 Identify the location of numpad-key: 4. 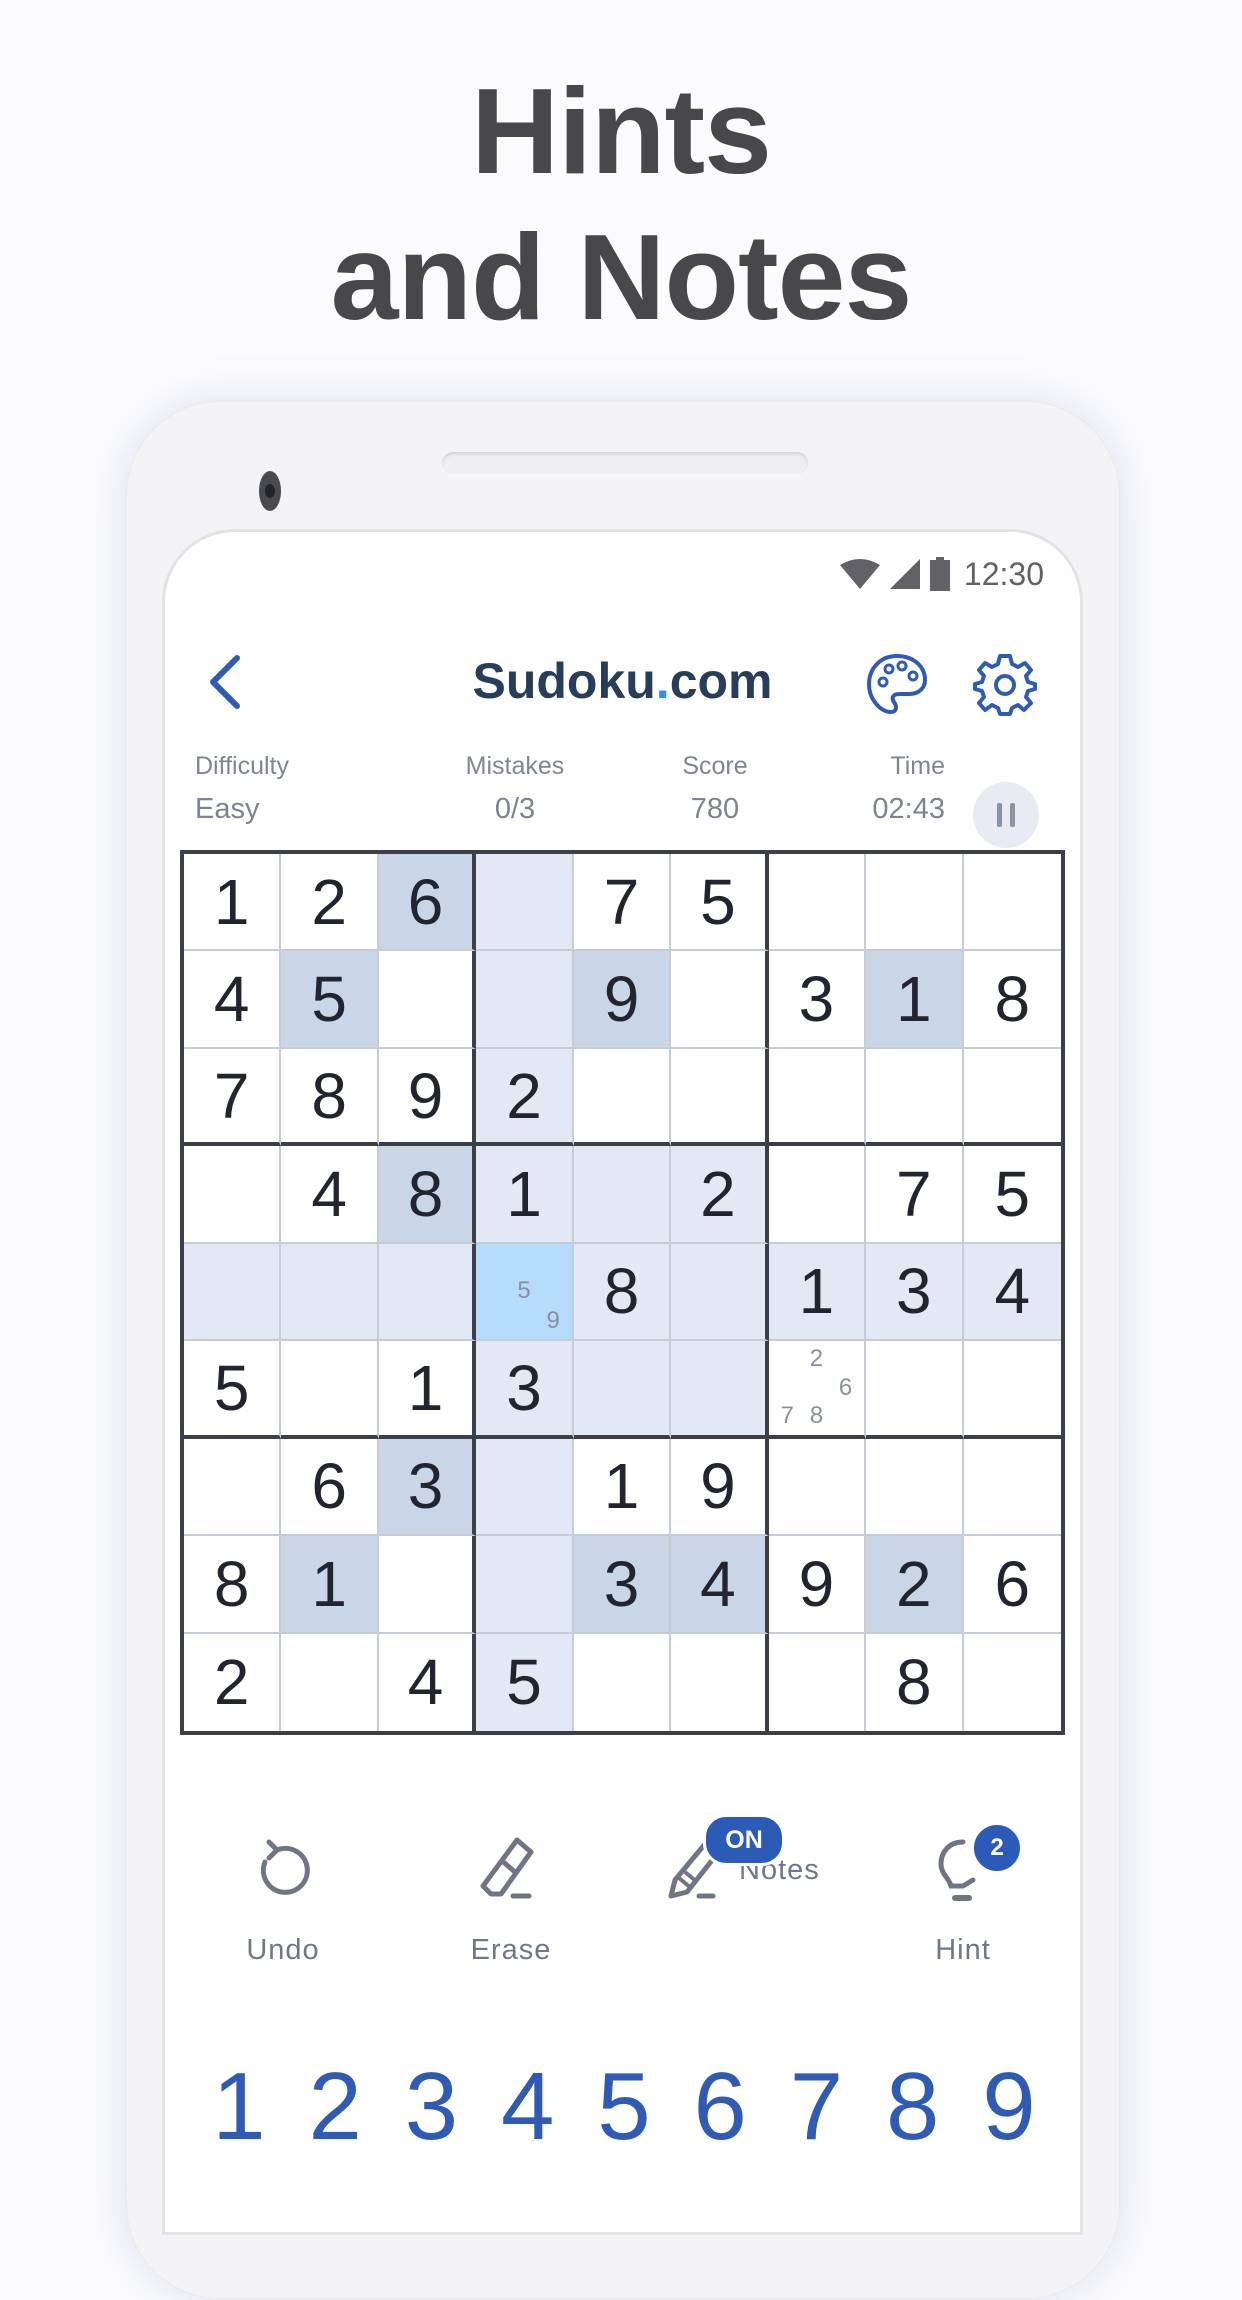
(528, 2107).